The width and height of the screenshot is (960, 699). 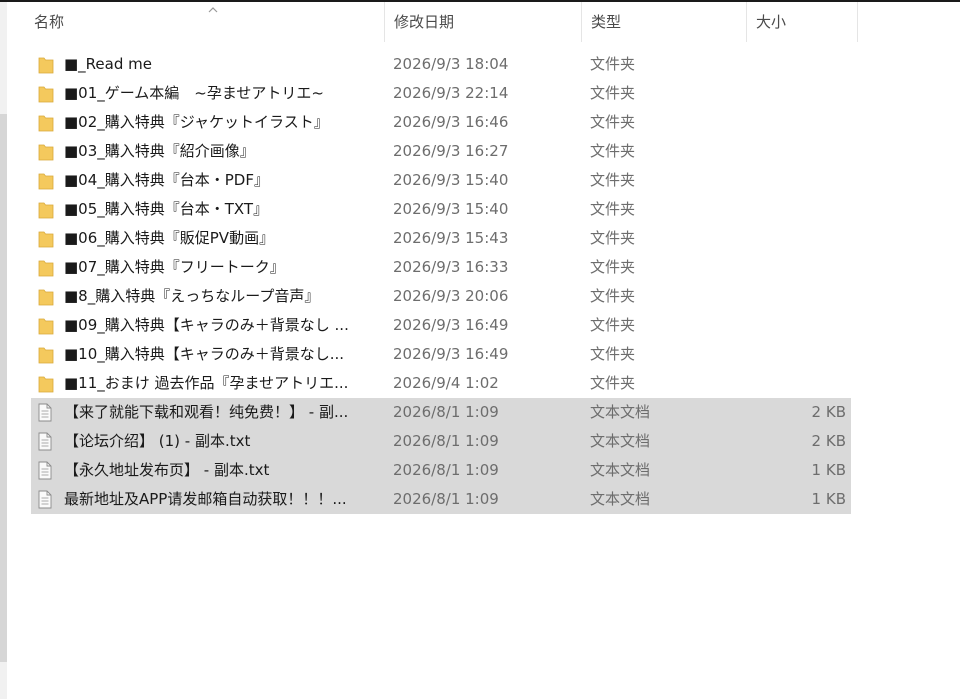 I want to click on file-row: ■02_購入特典『ジャケットイラスト』 2026/9/3 16:46 文件夹, so click(x=441, y=122).